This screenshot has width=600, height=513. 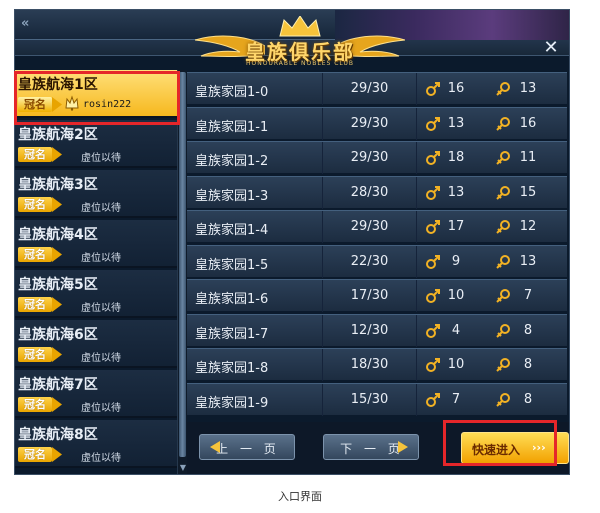 I want to click on prev-page-button: 上 一 页, so click(x=247, y=447).